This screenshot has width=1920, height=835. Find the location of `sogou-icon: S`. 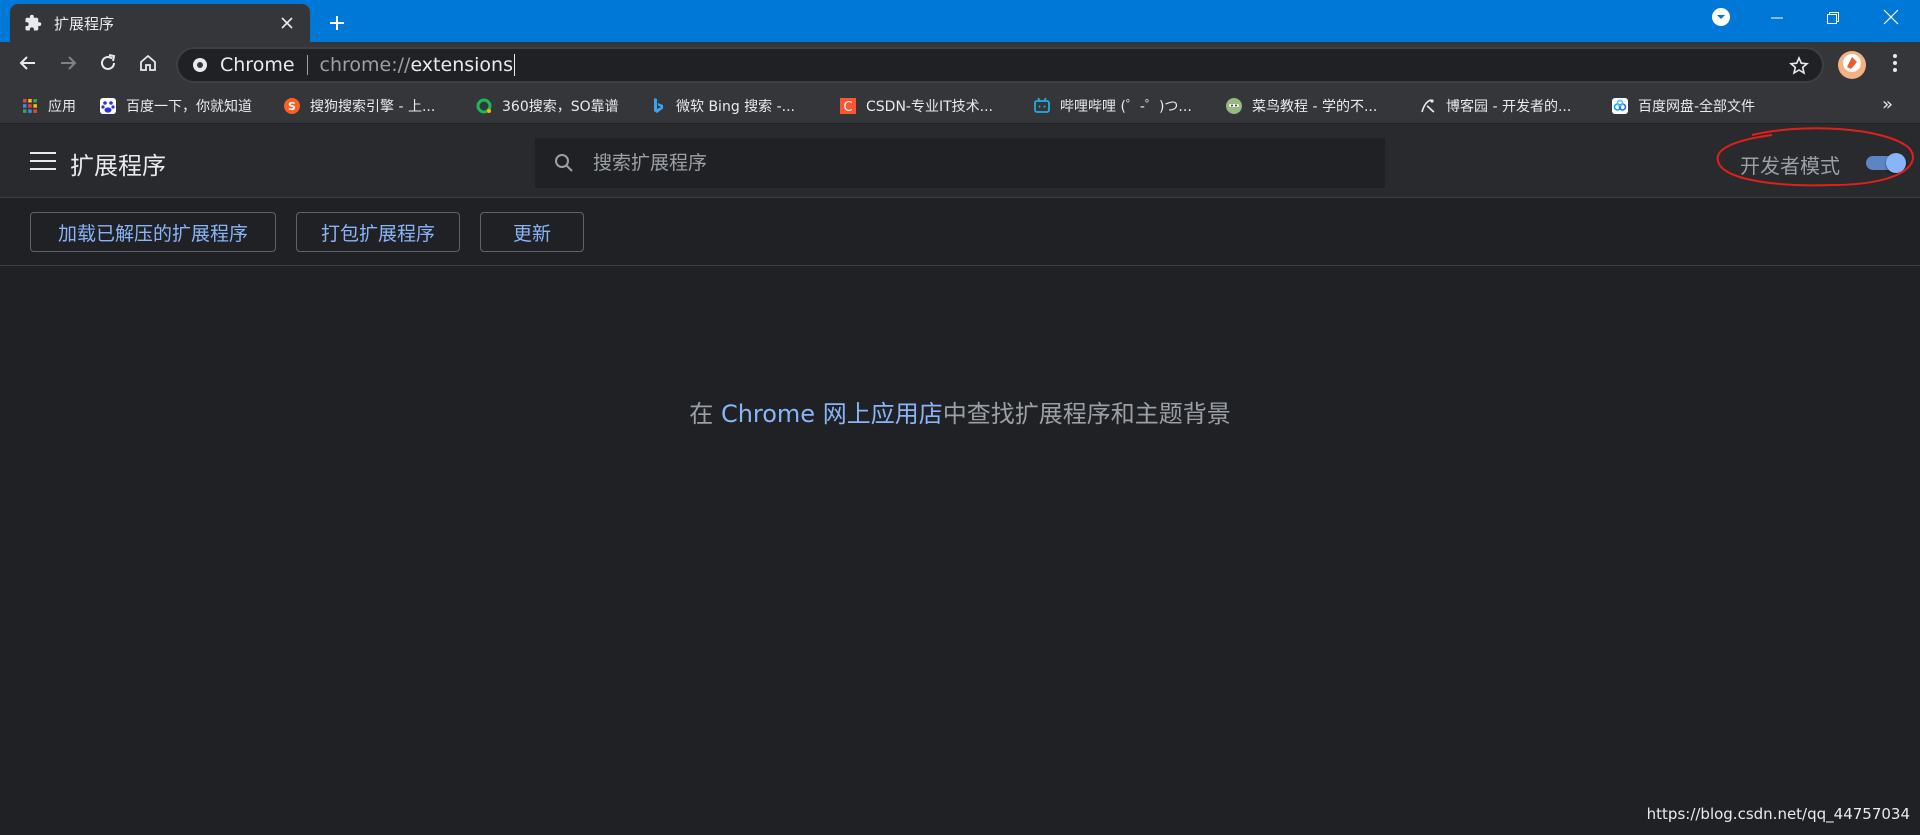

sogou-icon: S is located at coordinates (292, 106).